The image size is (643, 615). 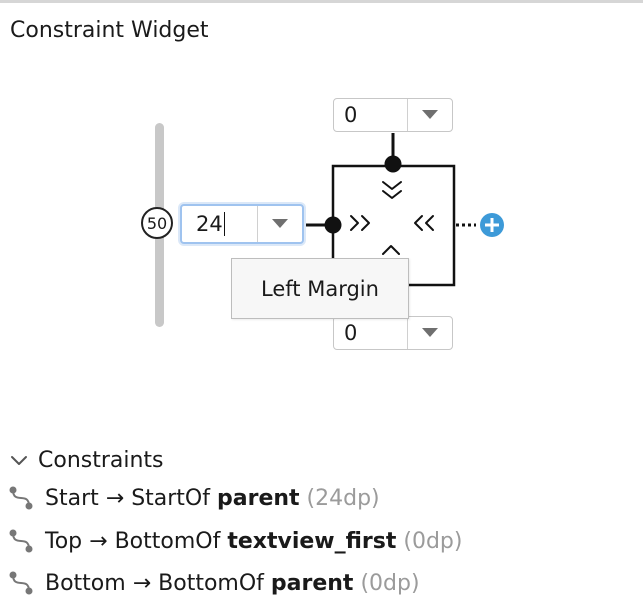 What do you see at coordinates (333, 225) in the screenshot?
I see `left-anchor-handle` at bounding box center [333, 225].